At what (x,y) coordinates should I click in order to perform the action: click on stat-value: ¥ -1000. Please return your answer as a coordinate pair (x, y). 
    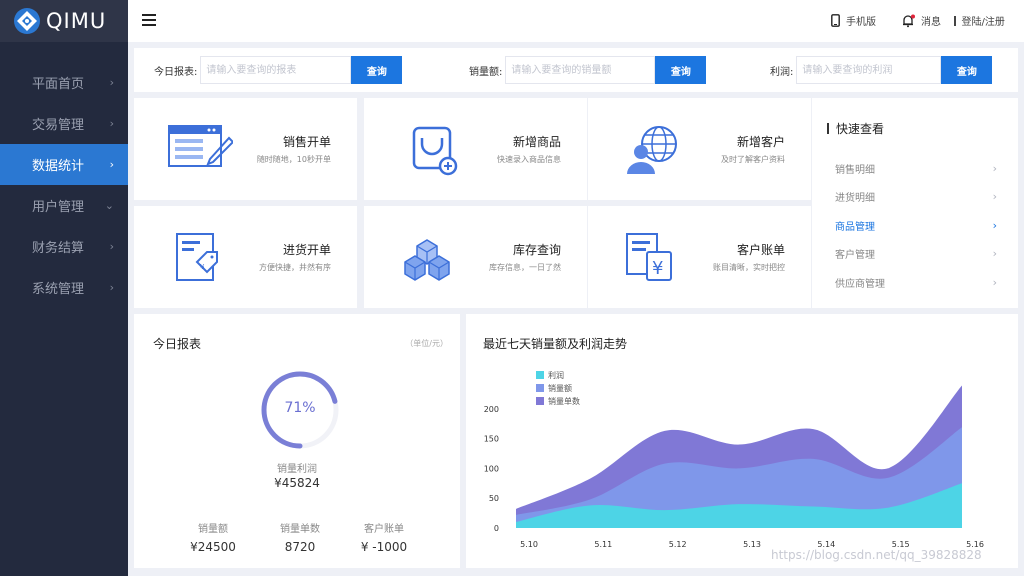
    Looking at the image, I should click on (384, 547).